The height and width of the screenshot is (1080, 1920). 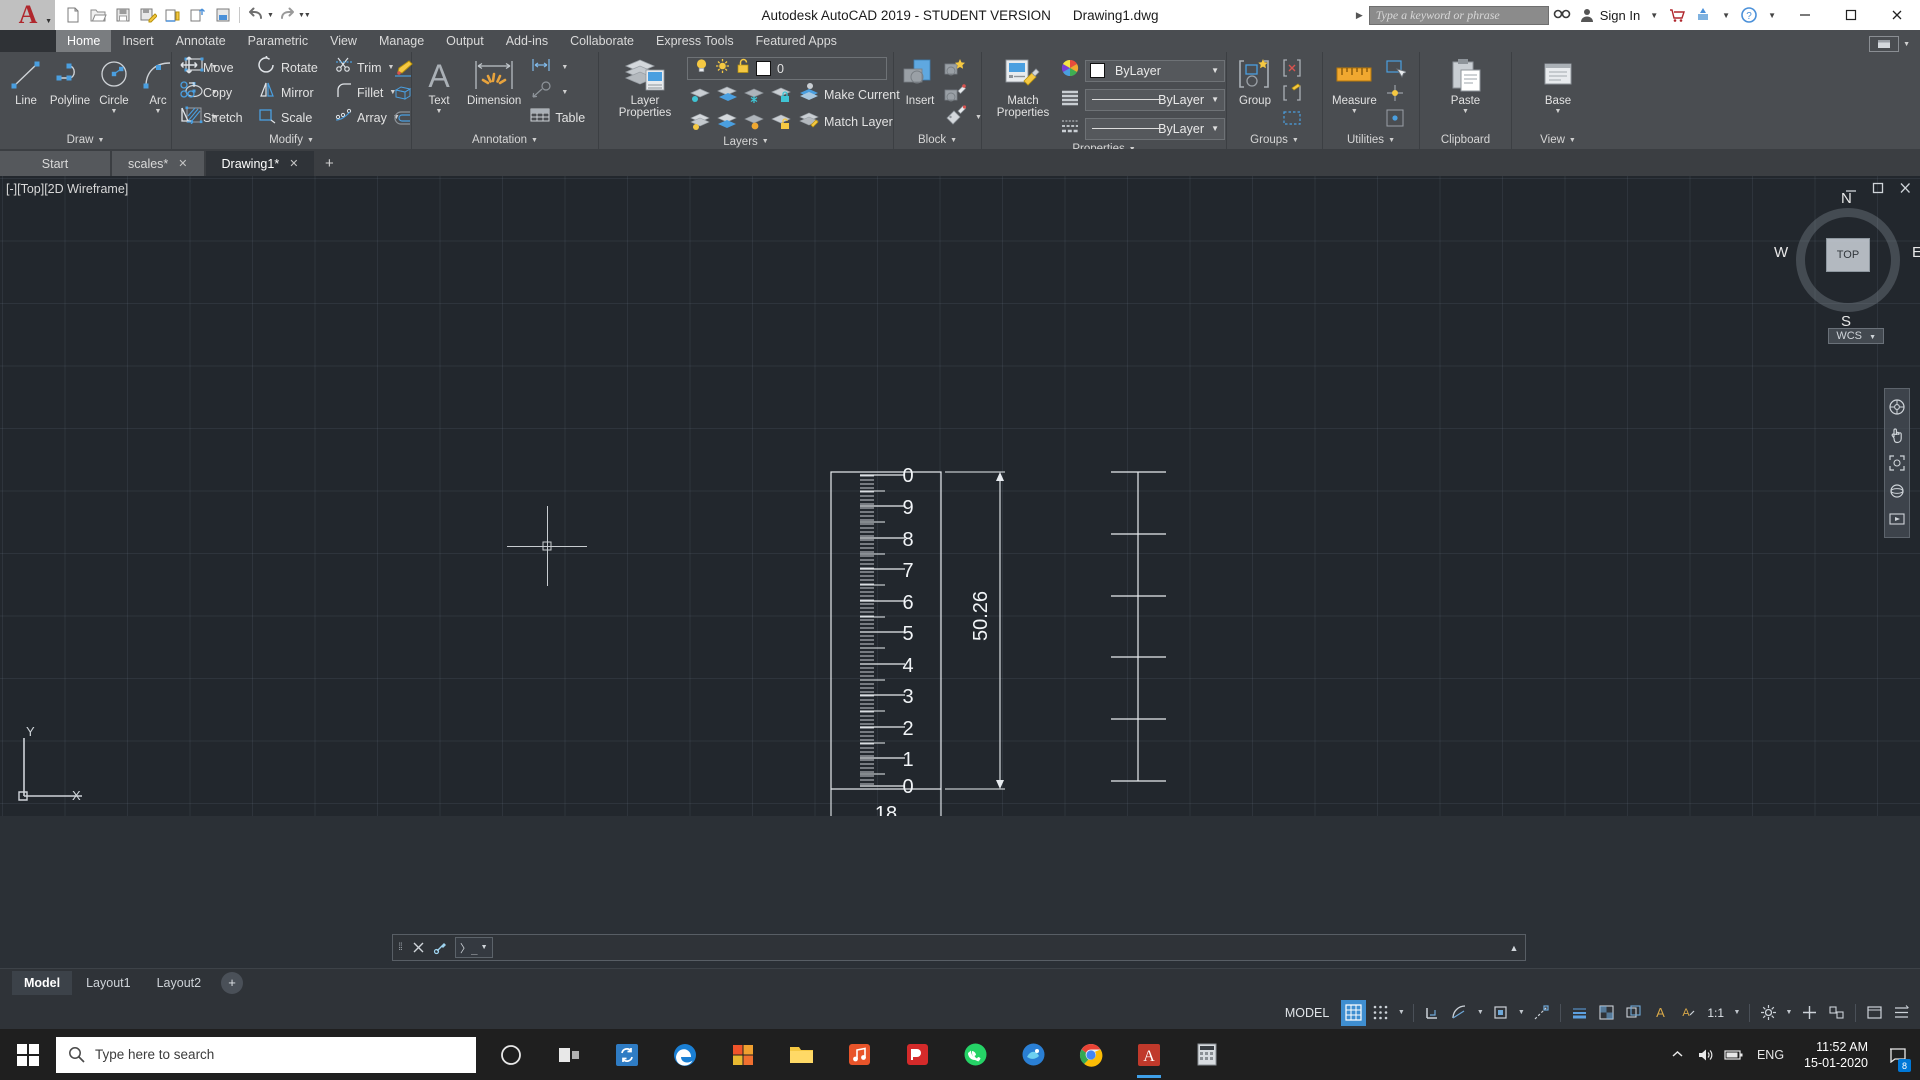 I want to click on viewport-maximize-icon, so click(x=1878, y=189).